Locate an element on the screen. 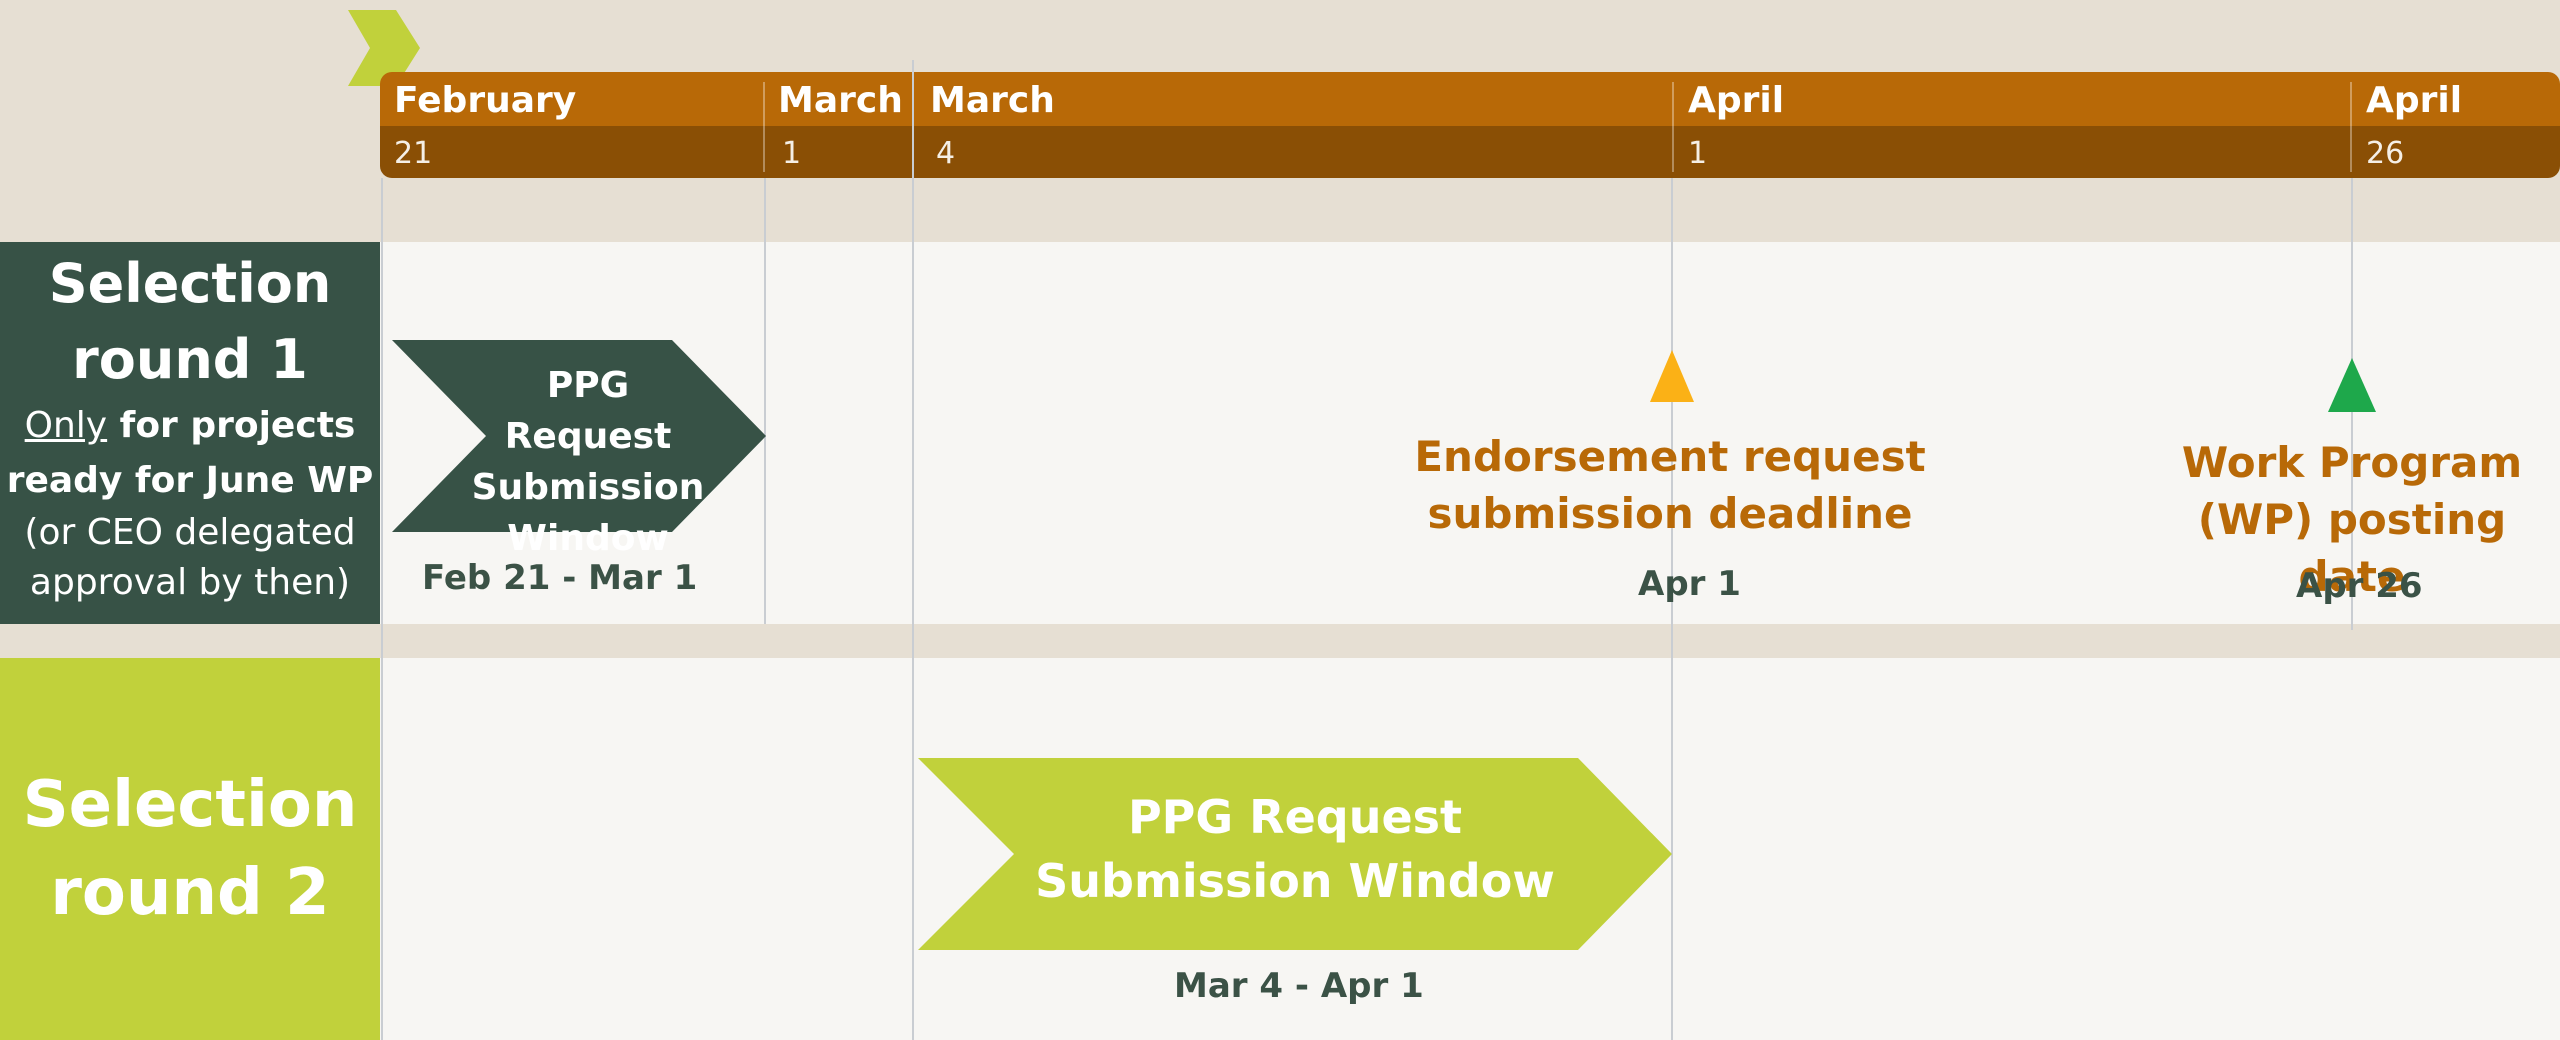  milestone-1-triangle-icon is located at coordinates (1672, 376).